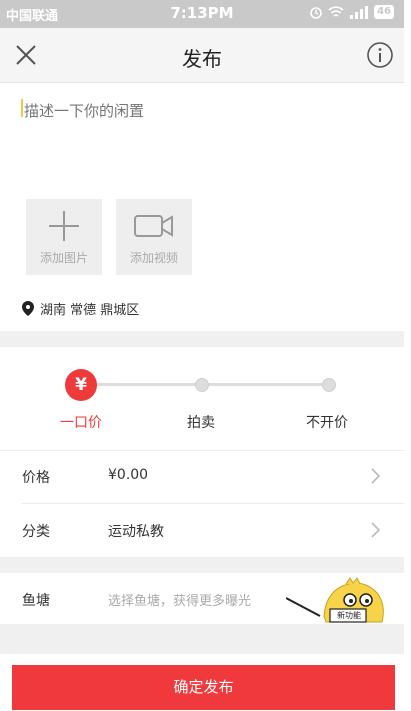 This screenshot has width=411, height=711. What do you see at coordinates (203, 687) in the screenshot?
I see `confirm-publish-button: 确定发布` at bounding box center [203, 687].